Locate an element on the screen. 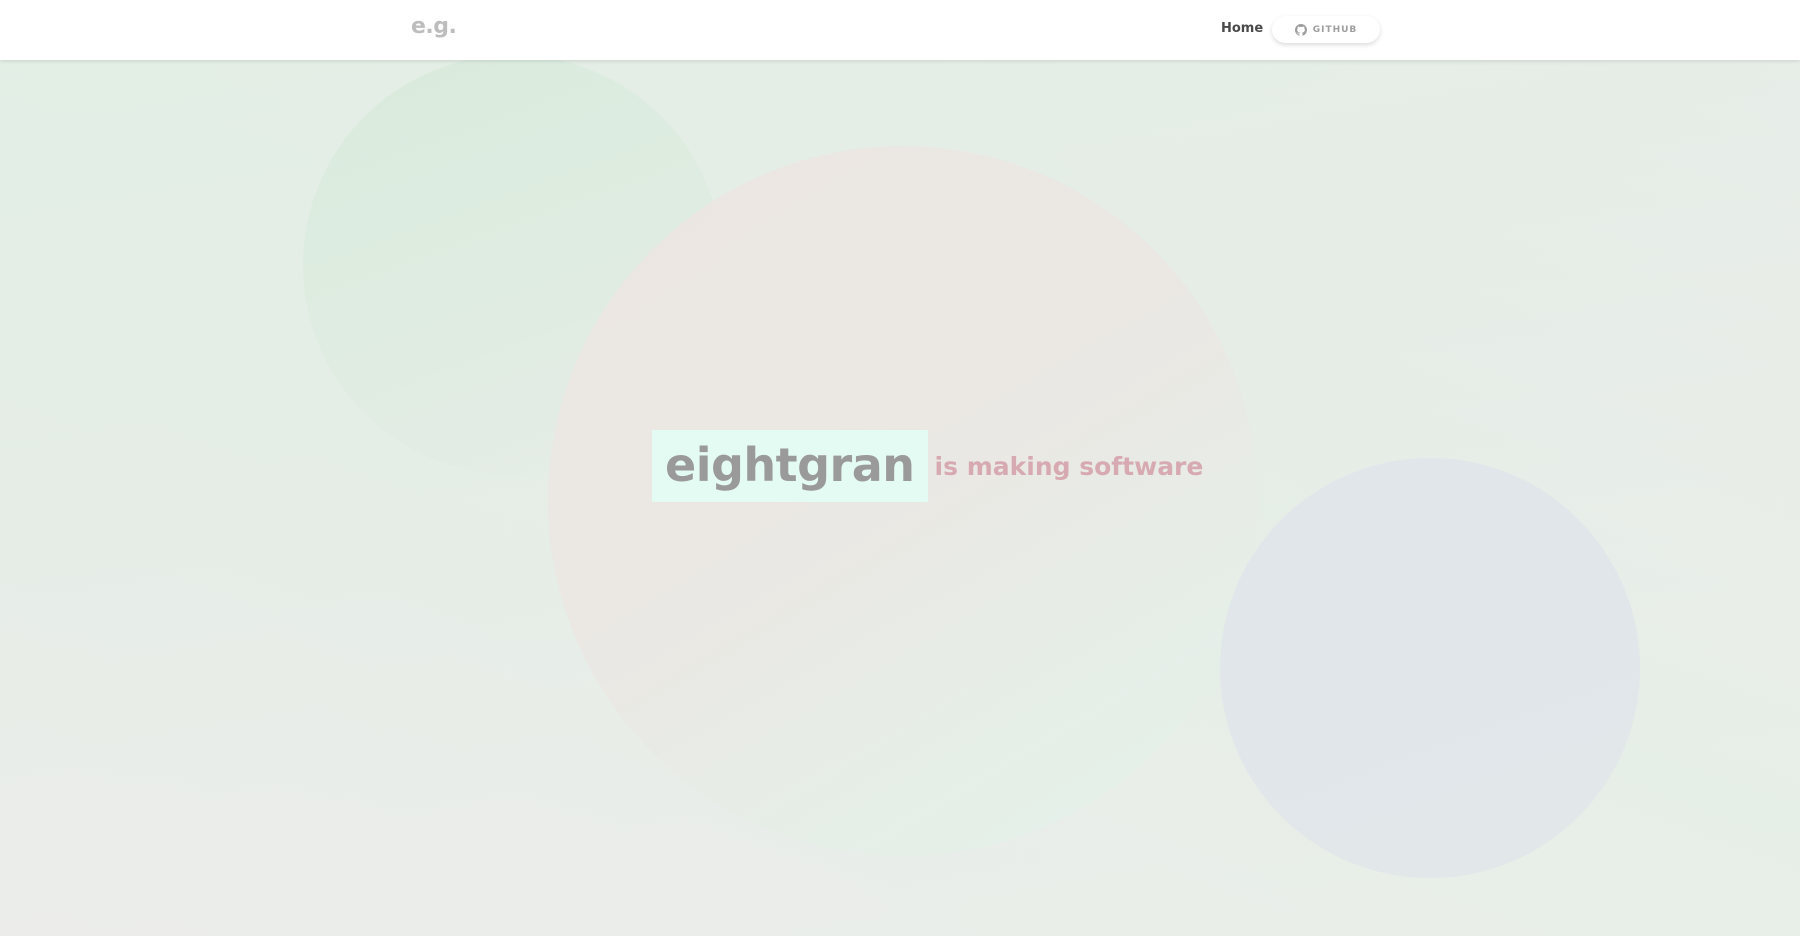  hero-tagline: is making software is located at coordinates (1069, 466).